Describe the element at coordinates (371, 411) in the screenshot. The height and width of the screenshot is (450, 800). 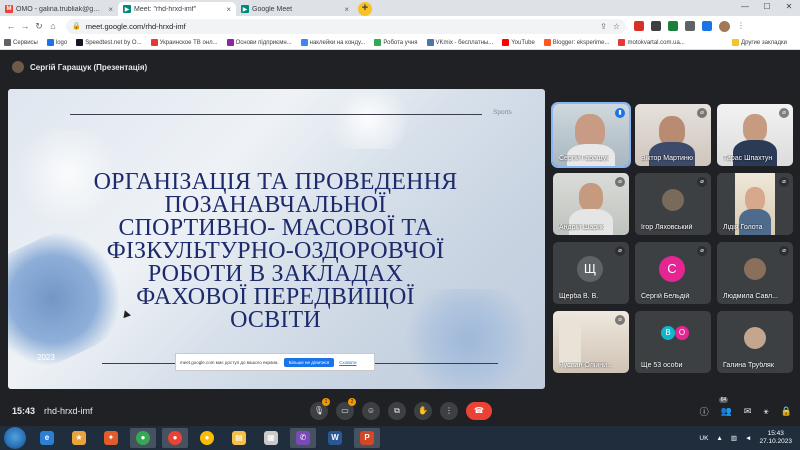
I see `reactions-button: ☺` at that location.